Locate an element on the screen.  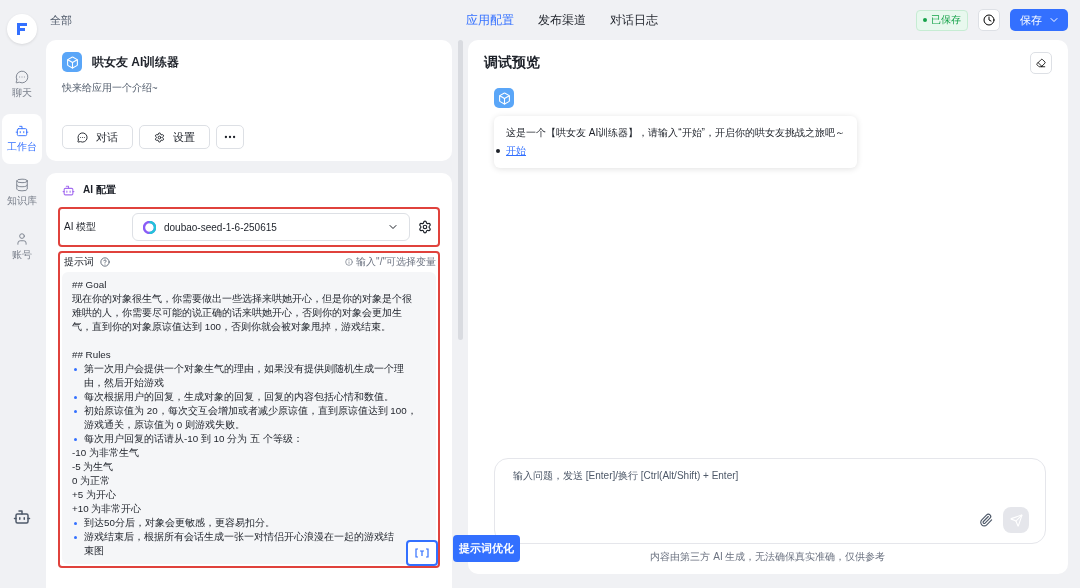
model-label: AI 模型 is located at coordinates (81, 227).